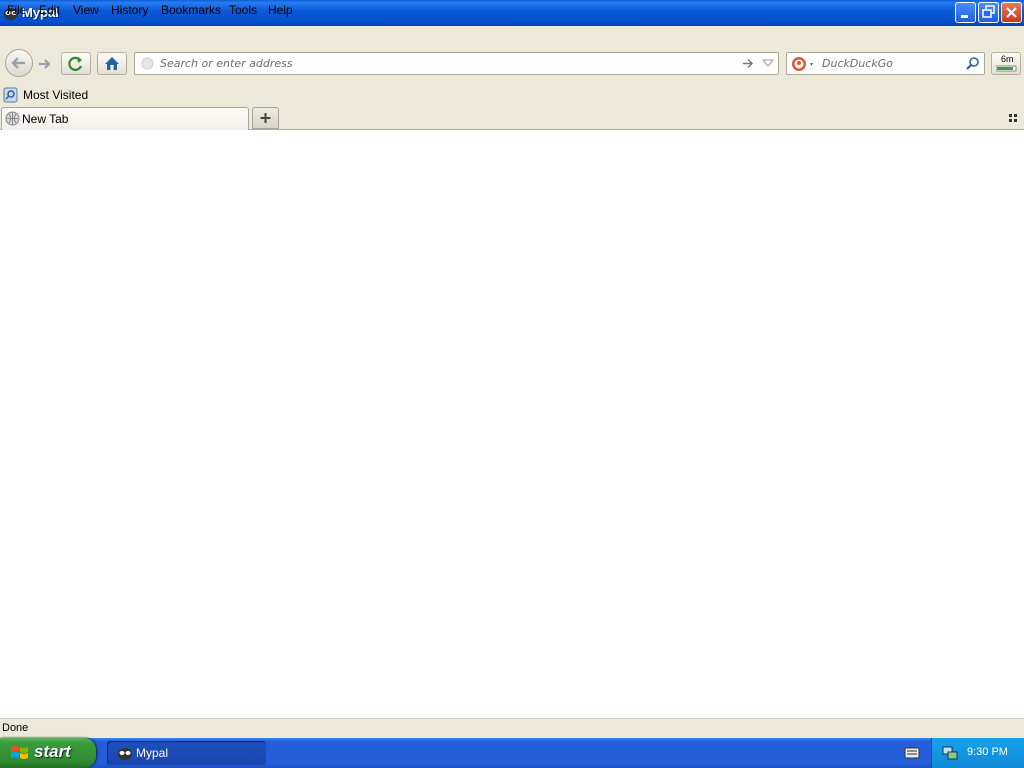 The width and height of the screenshot is (1024, 768). I want to click on download-time-label: 6m, so click(1007, 59).